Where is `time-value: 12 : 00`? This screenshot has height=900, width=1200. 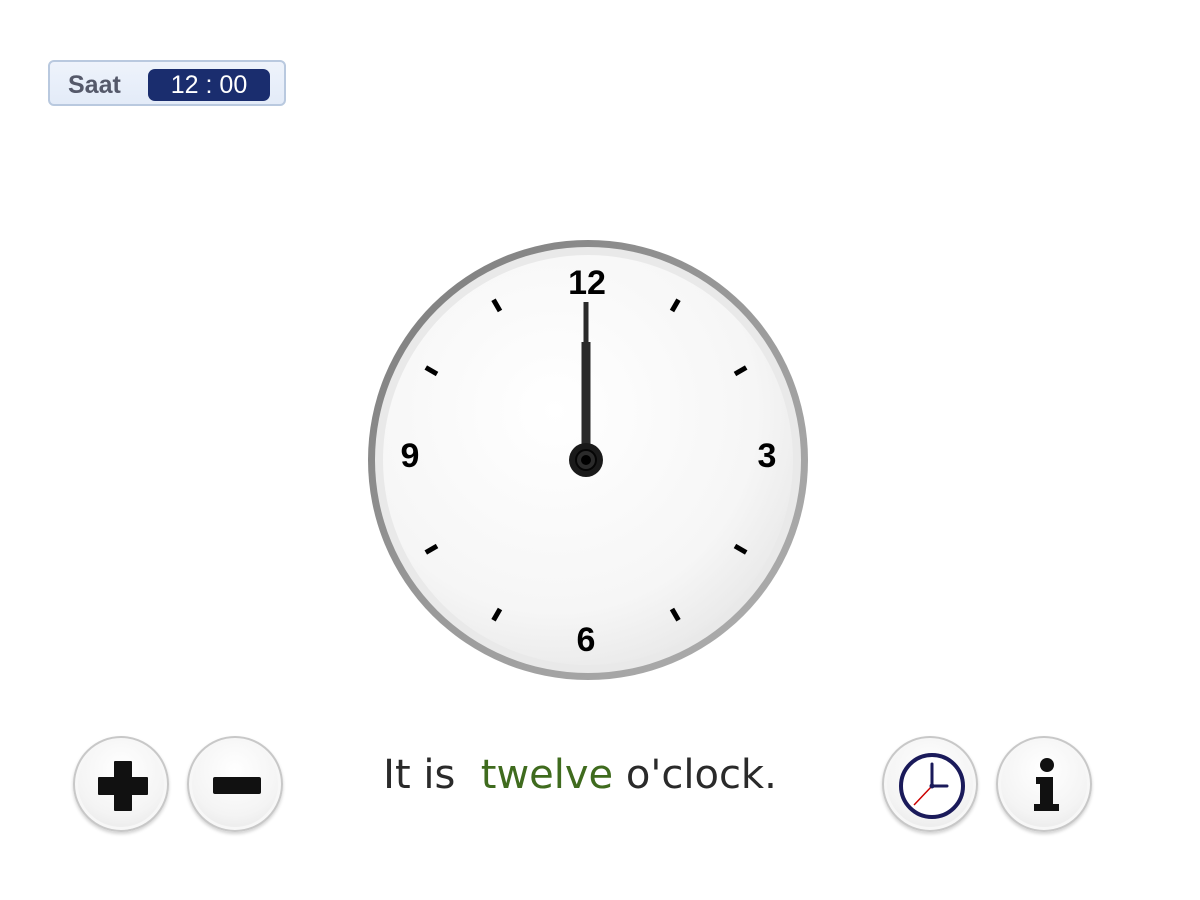 time-value: 12 : 00 is located at coordinates (209, 85).